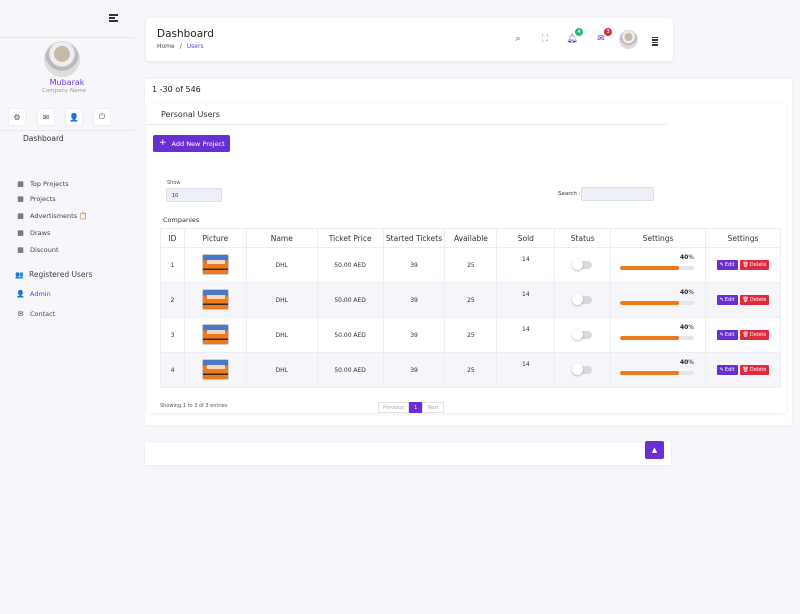 This screenshot has height=614, width=800. What do you see at coordinates (43, 138) in the screenshot?
I see `sidebar-item-dashboard: Dashboard` at bounding box center [43, 138].